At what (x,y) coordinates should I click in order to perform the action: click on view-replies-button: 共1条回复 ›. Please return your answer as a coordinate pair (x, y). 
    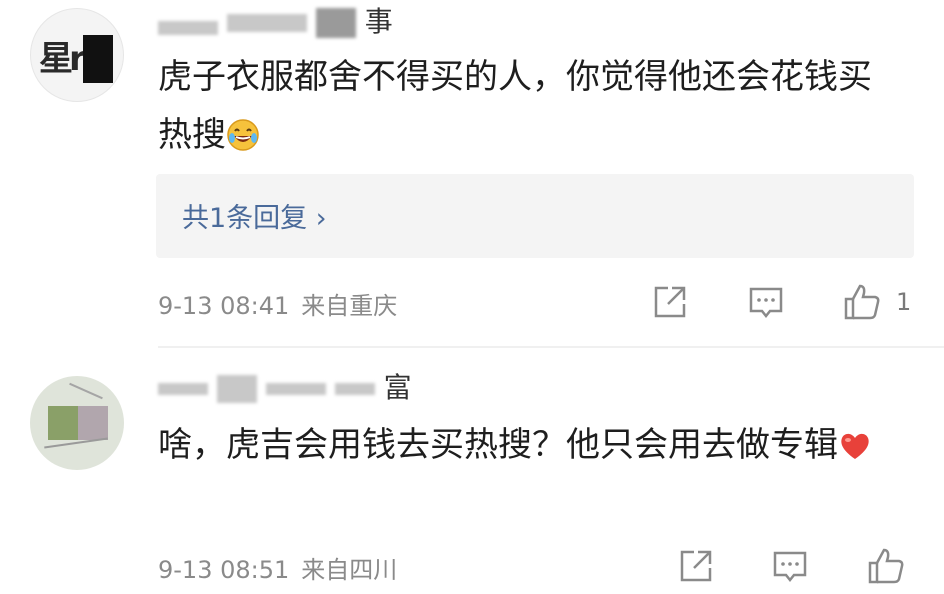
    Looking at the image, I should click on (535, 216).